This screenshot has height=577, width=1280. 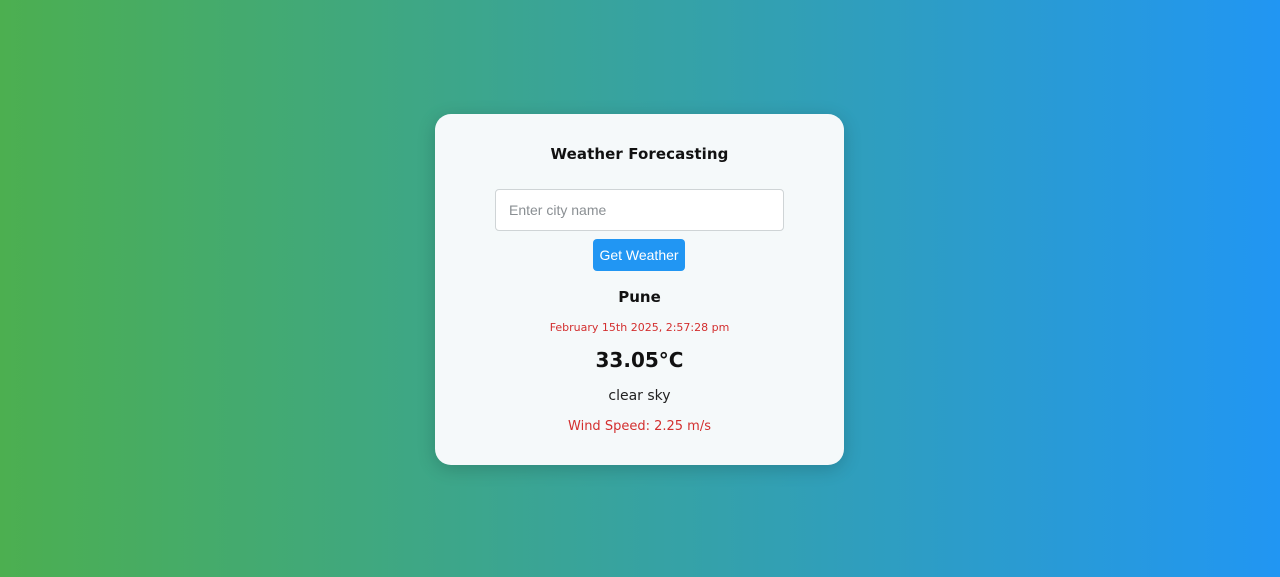 What do you see at coordinates (639, 154) in the screenshot?
I see `app-title: Weather Forecasting` at bounding box center [639, 154].